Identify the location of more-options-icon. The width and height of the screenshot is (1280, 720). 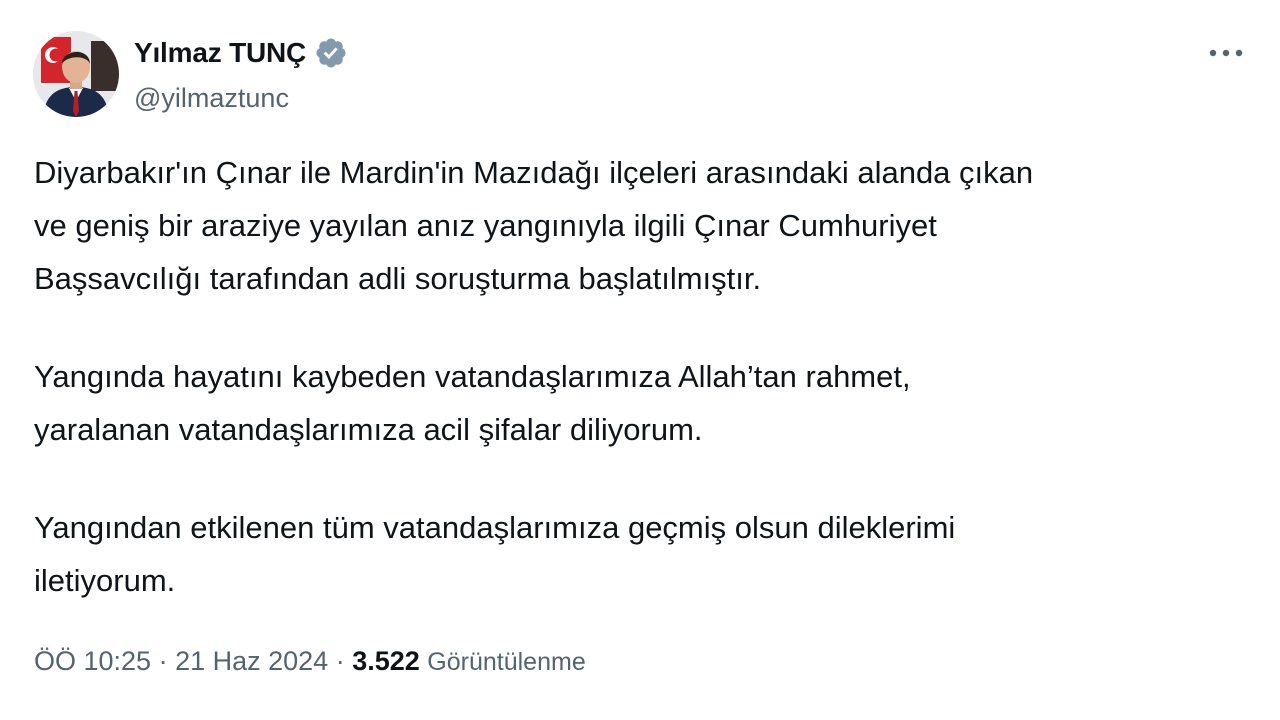
(1226, 53).